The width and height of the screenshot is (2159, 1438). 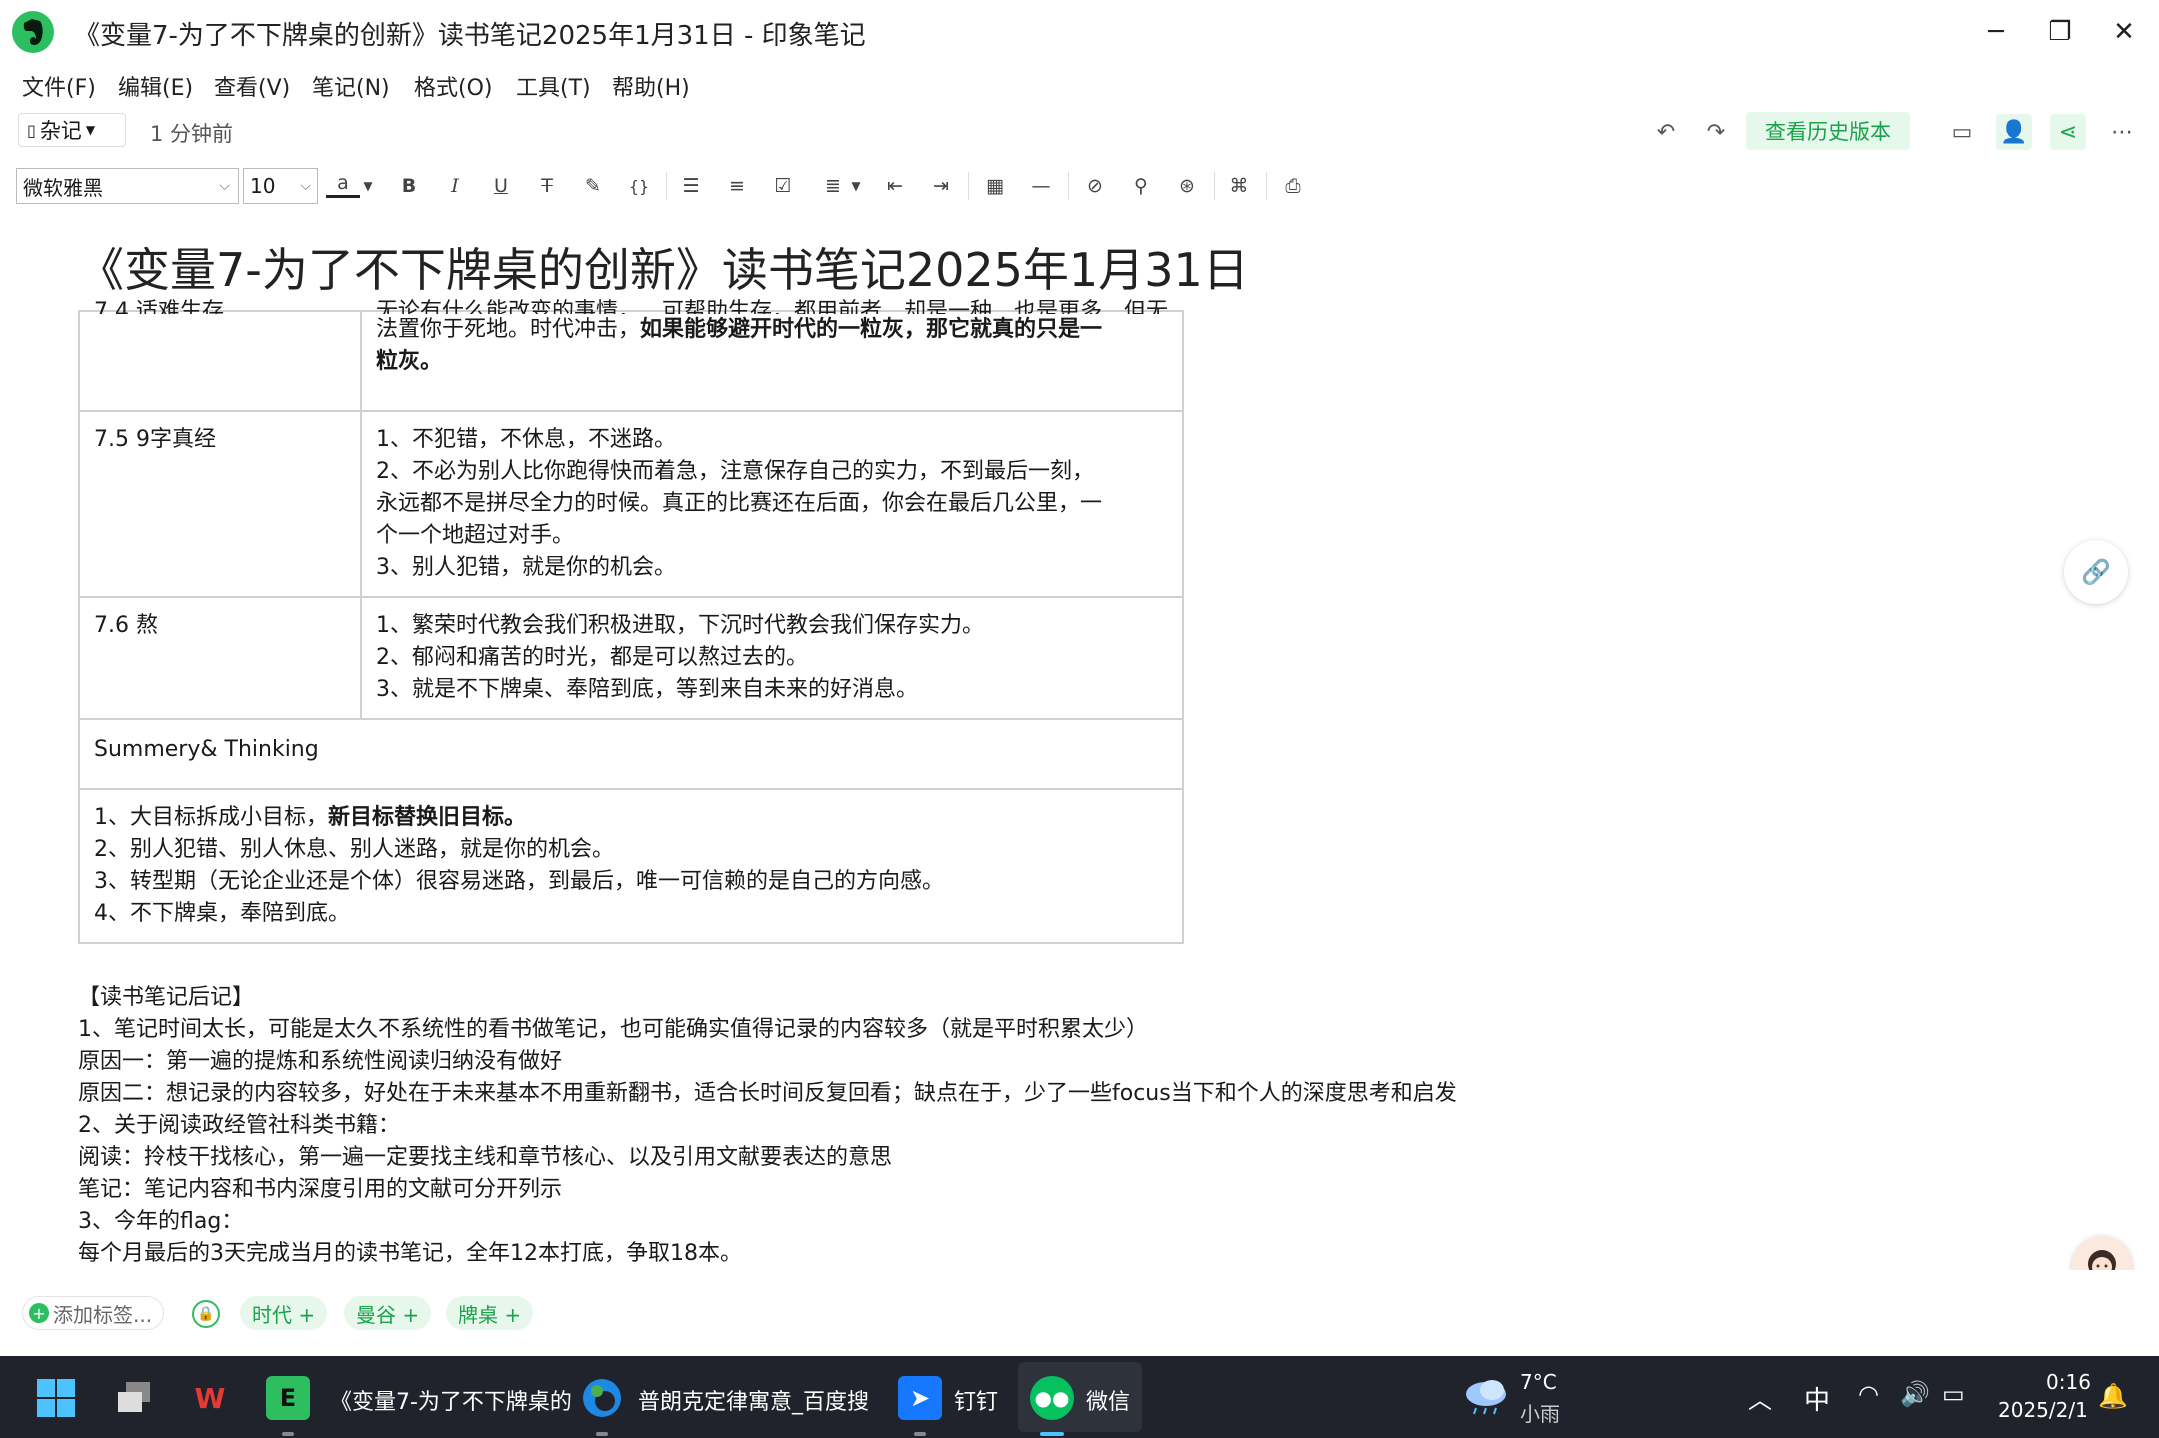 I want to click on wps-app-button: W, so click(x=210, y=1398).